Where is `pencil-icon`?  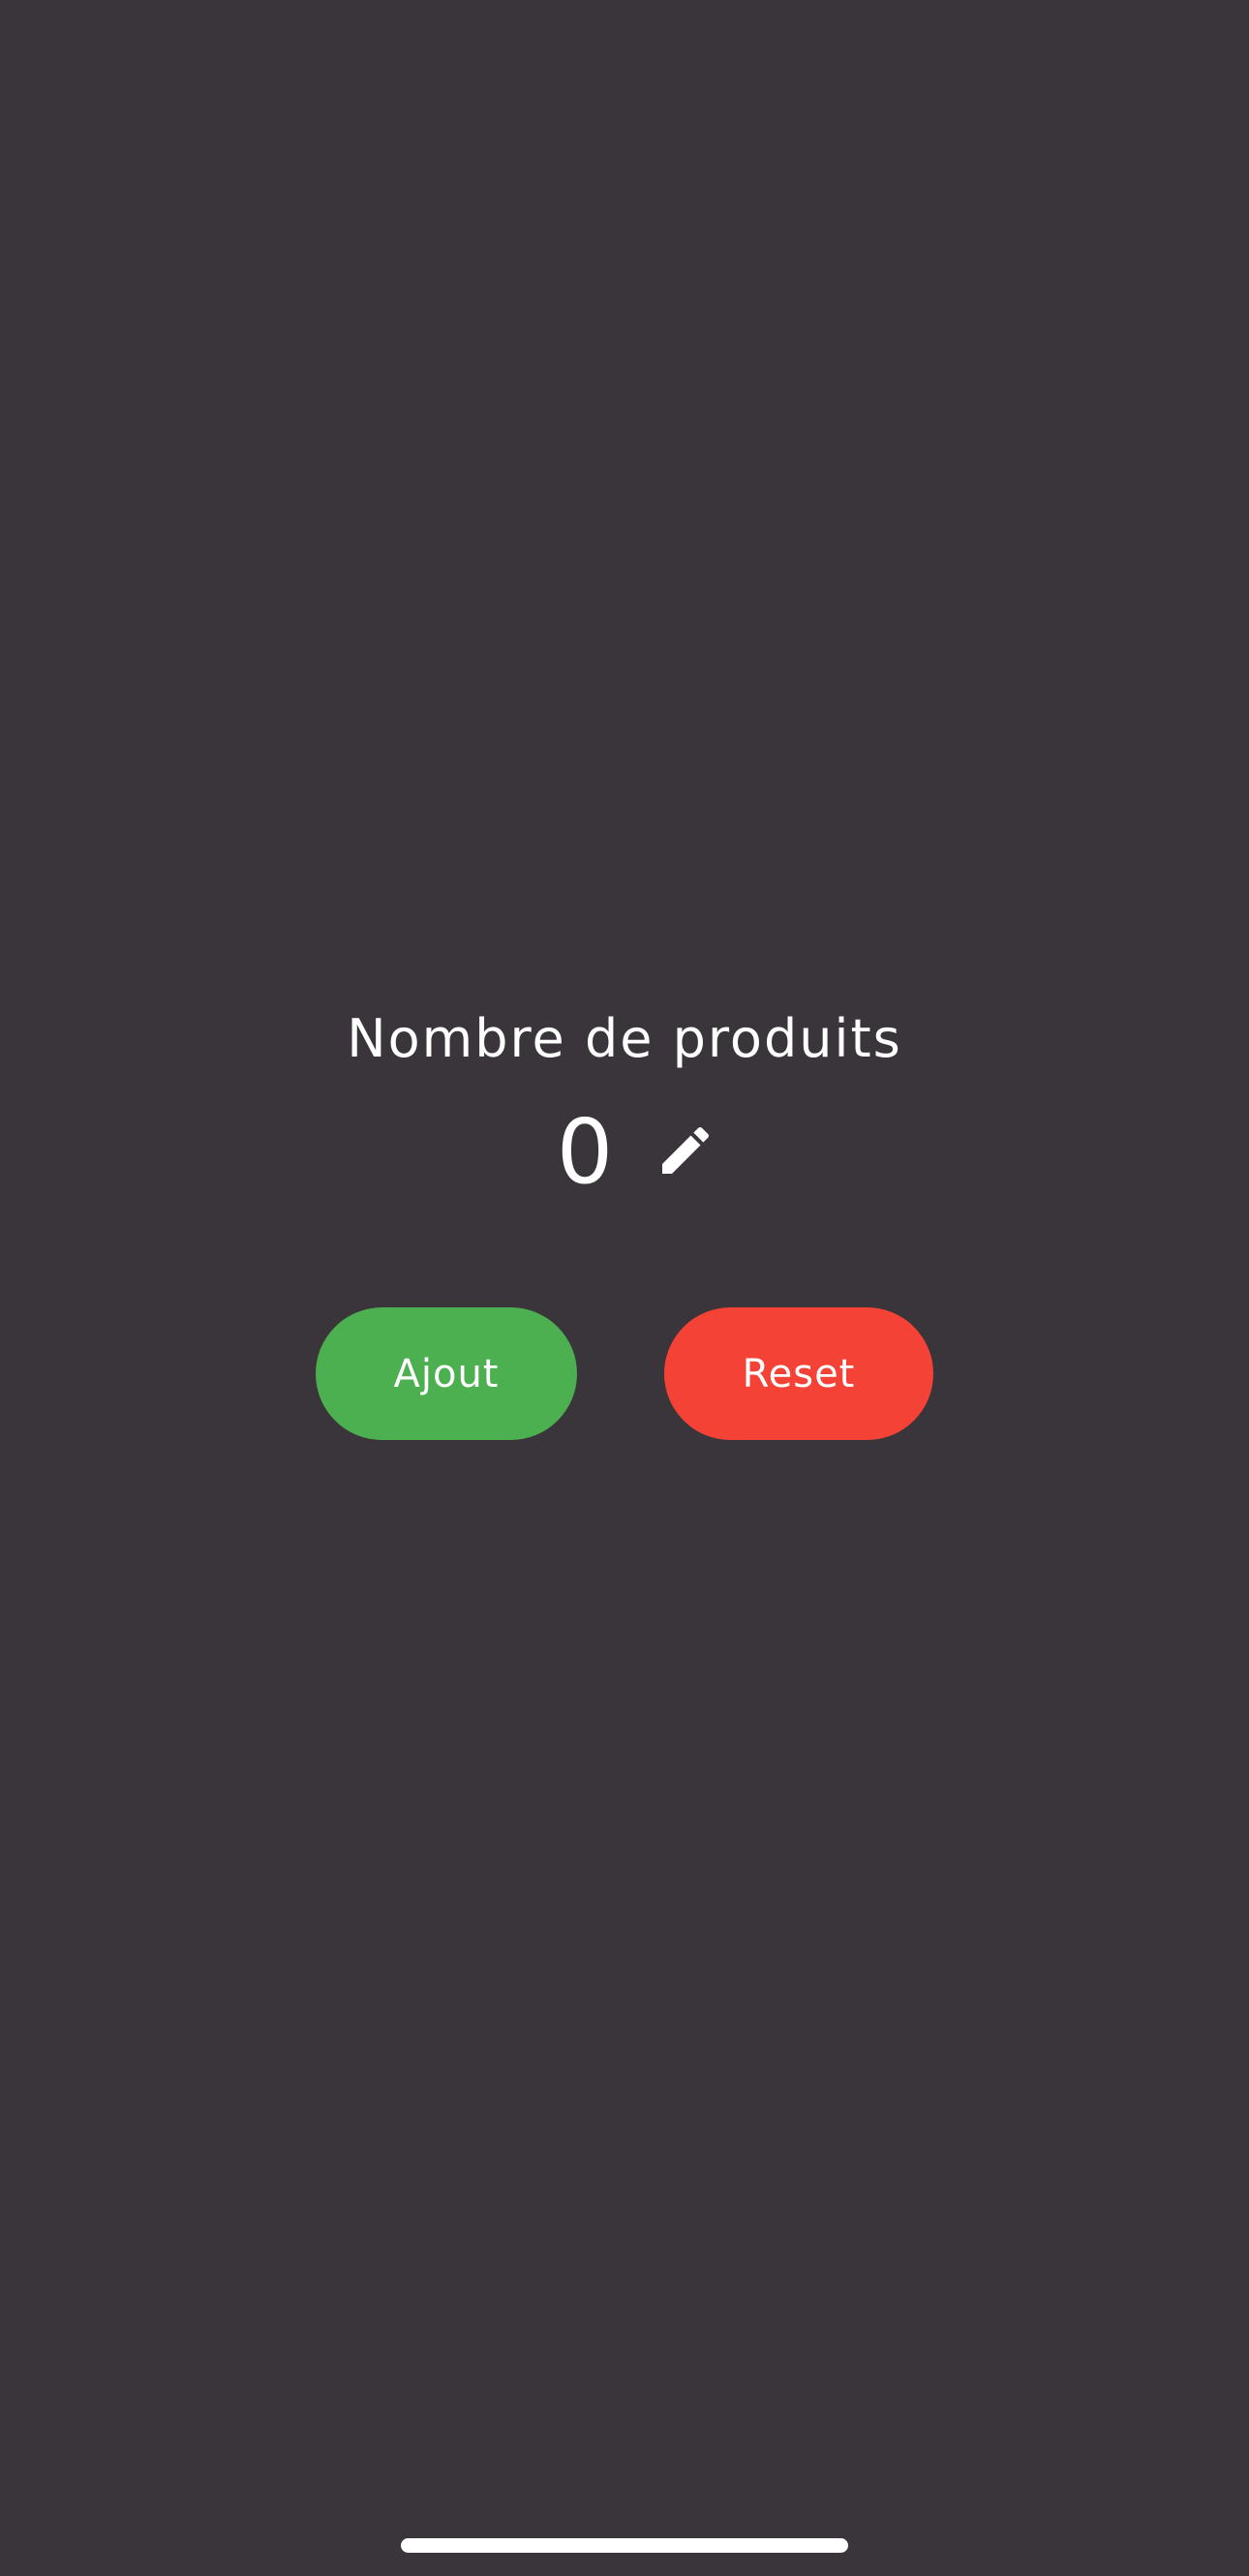
pencil-icon is located at coordinates (685, 1152).